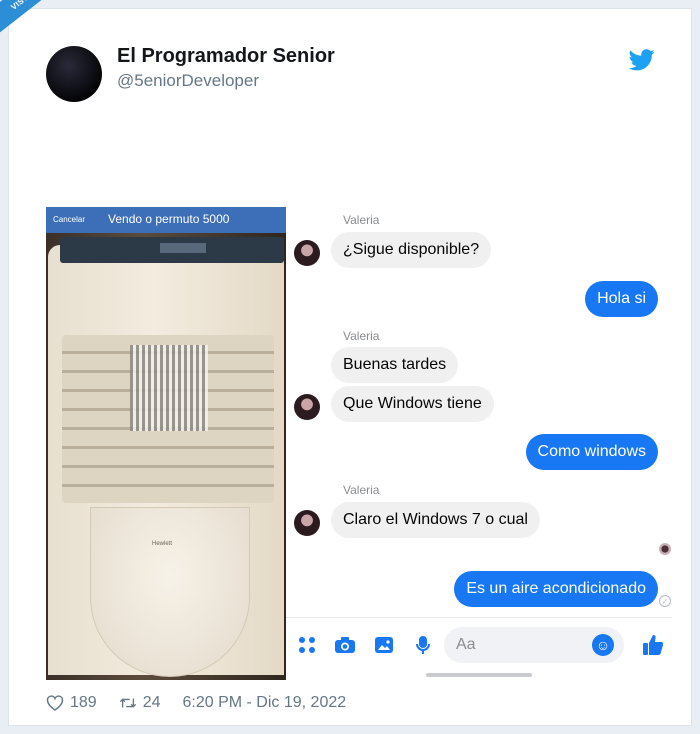 Image resolution: width=700 pixels, height=734 pixels. I want to click on author-avatar, so click(74, 74).